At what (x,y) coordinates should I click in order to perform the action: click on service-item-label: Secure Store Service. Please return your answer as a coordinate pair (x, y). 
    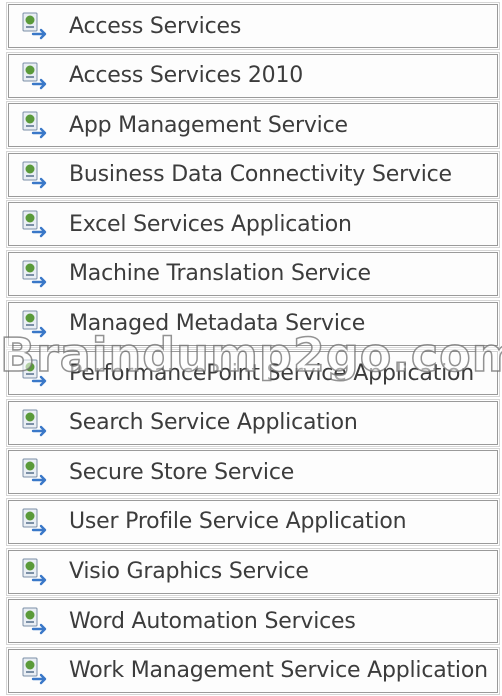
    Looking at the image, I should click on (182, 472).